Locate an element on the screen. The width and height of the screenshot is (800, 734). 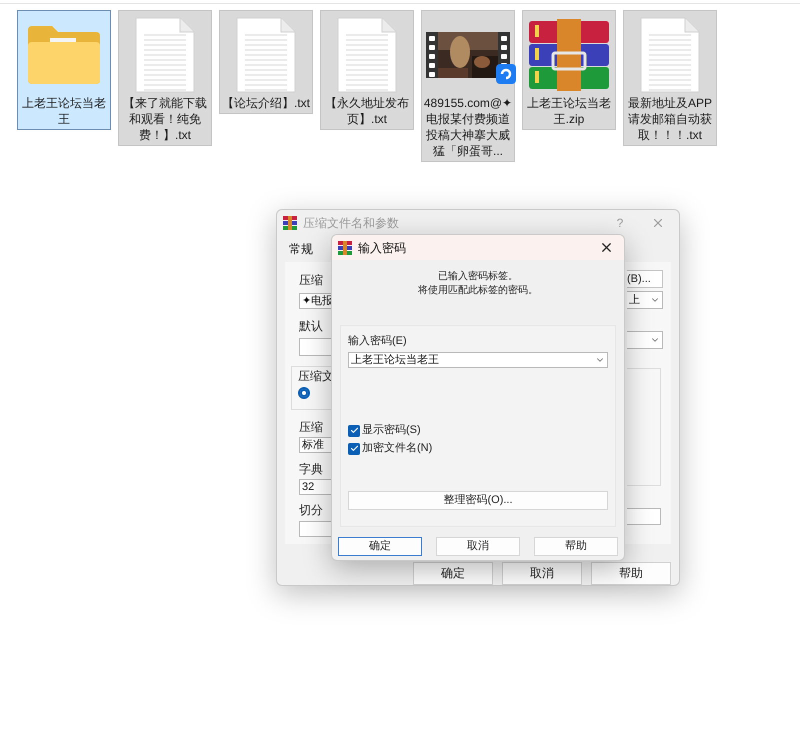
close-icon is located at coordinates (606, 247).